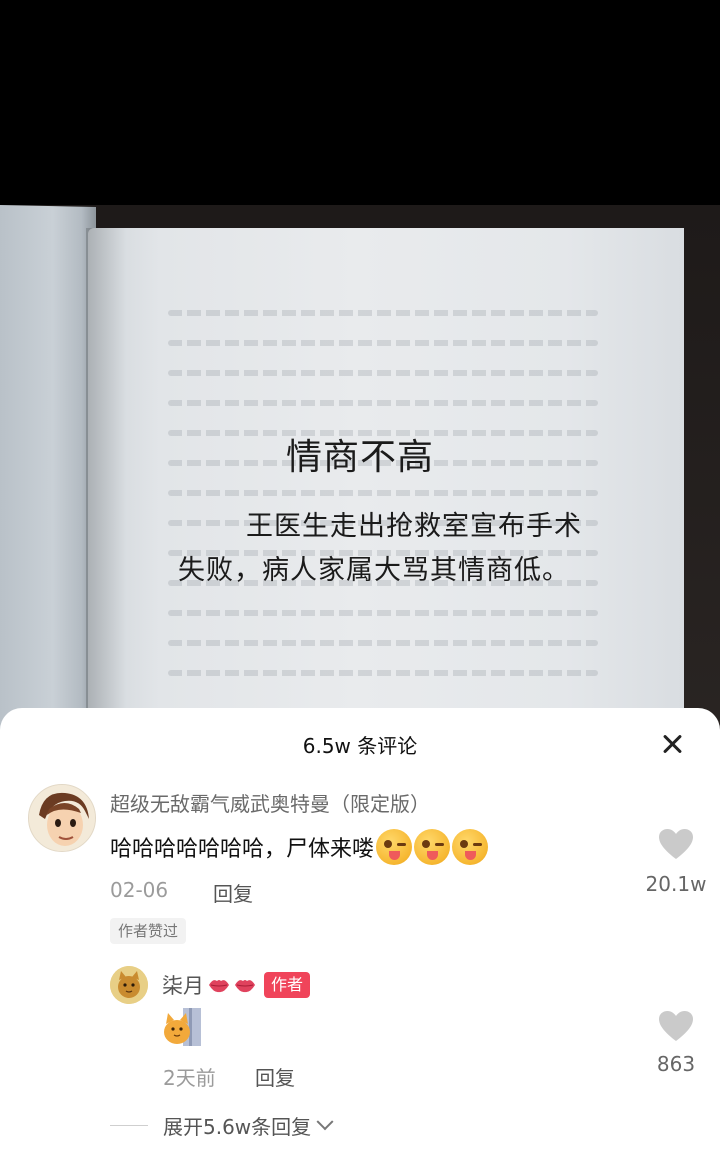 Image resolution: width=720 pixels, height=1155 pixels. I want to click on close-icon, so click(672, 744).